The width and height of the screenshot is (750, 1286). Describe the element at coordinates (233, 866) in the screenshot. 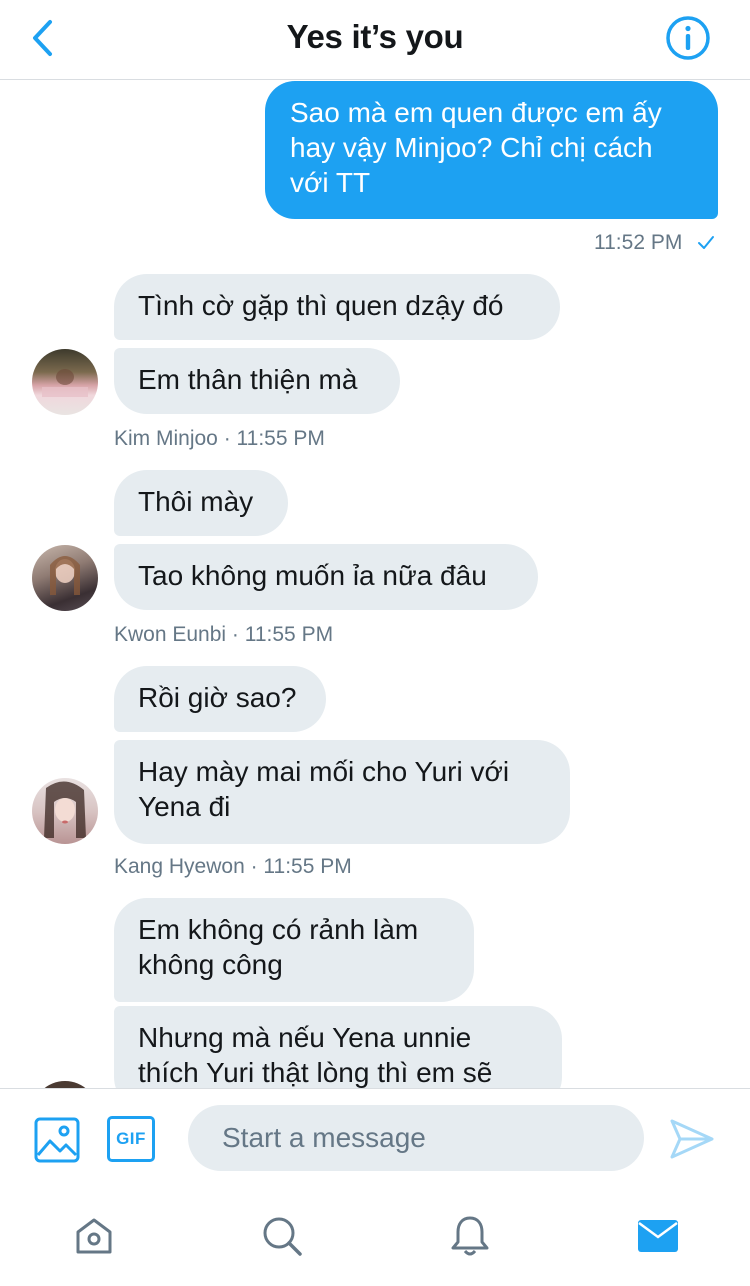

I see `sender-meta: Kang Hyewon · 11:55 PM` at that location.